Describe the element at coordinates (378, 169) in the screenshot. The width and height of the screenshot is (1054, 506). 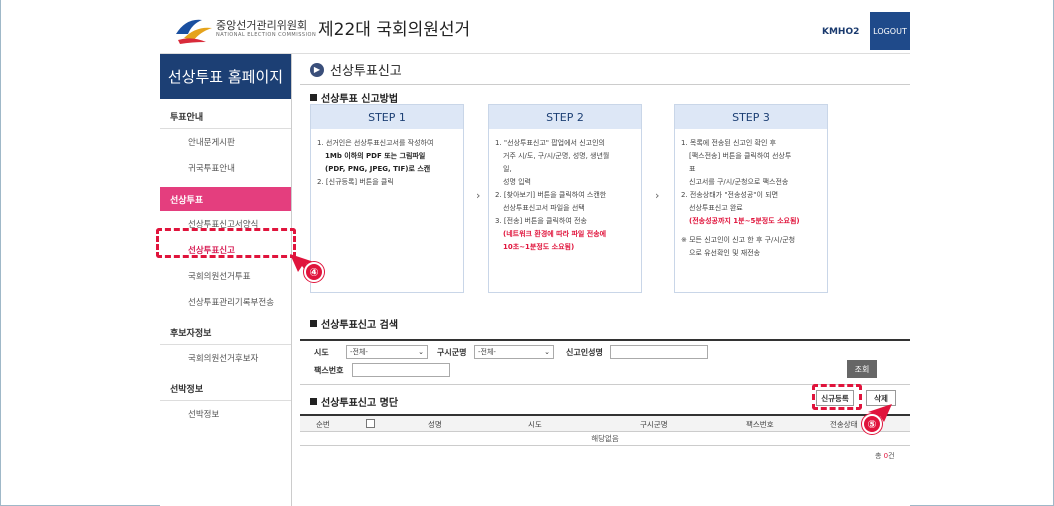
I see `step-1-line: (PDF, PNG, JPEG, TIF)로 스캔` at that location.